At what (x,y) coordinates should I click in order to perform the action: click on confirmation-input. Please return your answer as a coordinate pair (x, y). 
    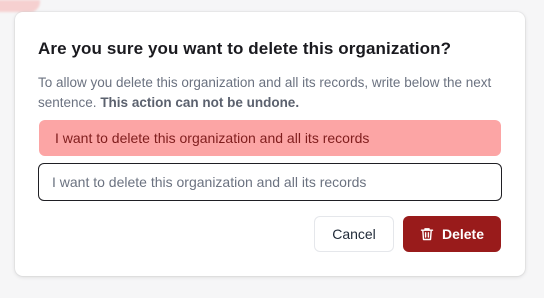
    Looking at the image, I should click on (270, 182).